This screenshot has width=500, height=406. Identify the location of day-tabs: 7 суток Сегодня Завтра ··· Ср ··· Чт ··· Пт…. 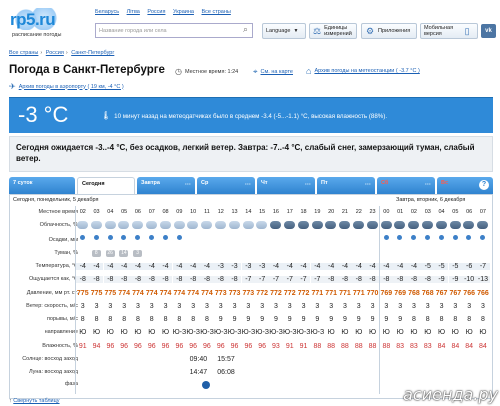
(251, 186).